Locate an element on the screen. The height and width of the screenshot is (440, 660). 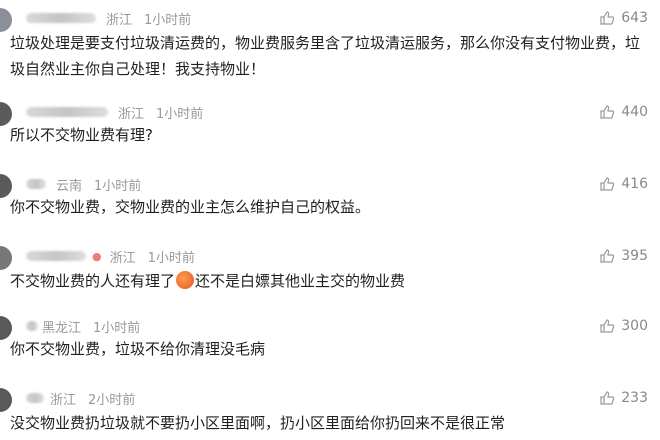
location-pin-icon: ● is located at coordinates (97, 256).